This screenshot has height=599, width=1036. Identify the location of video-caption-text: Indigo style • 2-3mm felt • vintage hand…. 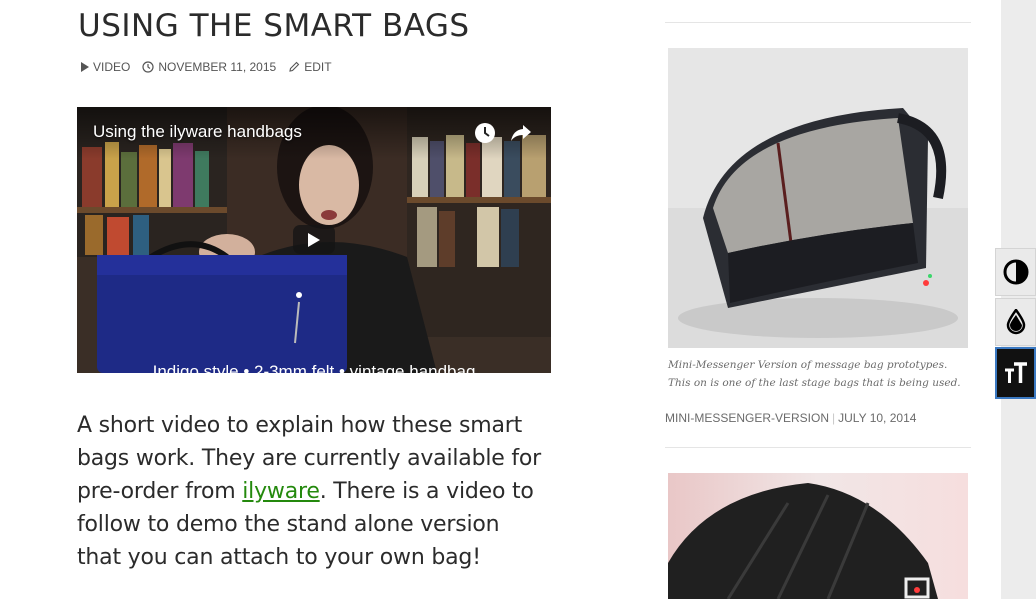
(314, 367).